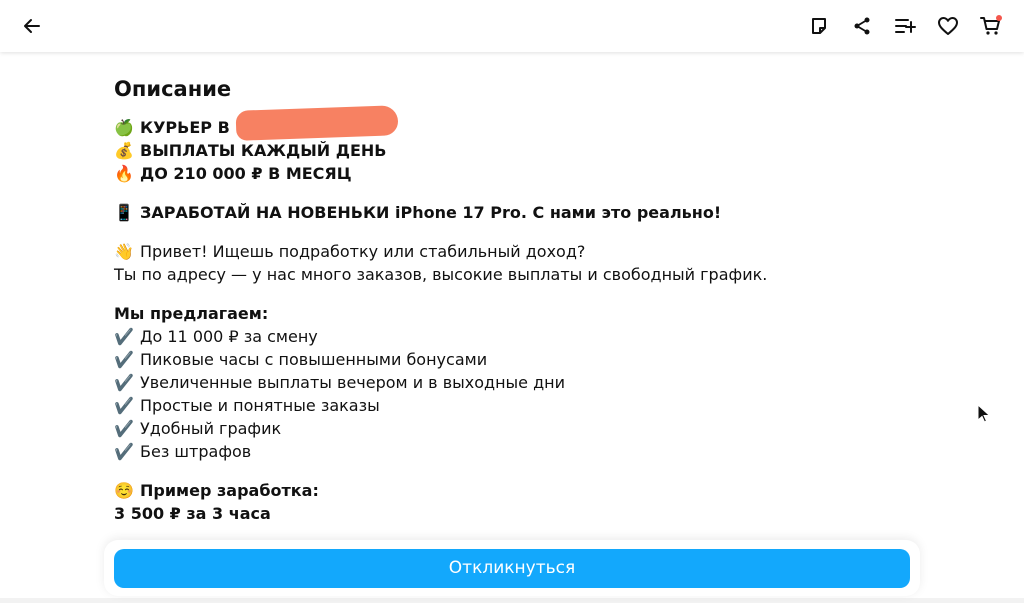 The height and width of the screenshot is (603, 1024). I want to click on description-line: 3 500 ₽ за 3 часа, so click(514, 513).